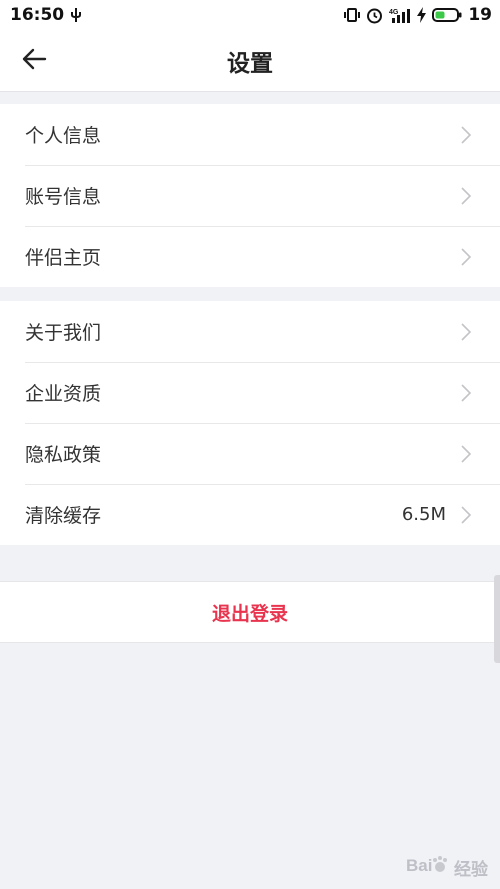 This screenshot has width=500, height=889. I want to click on cache-size-value: 6.5M, so click(423, 514).